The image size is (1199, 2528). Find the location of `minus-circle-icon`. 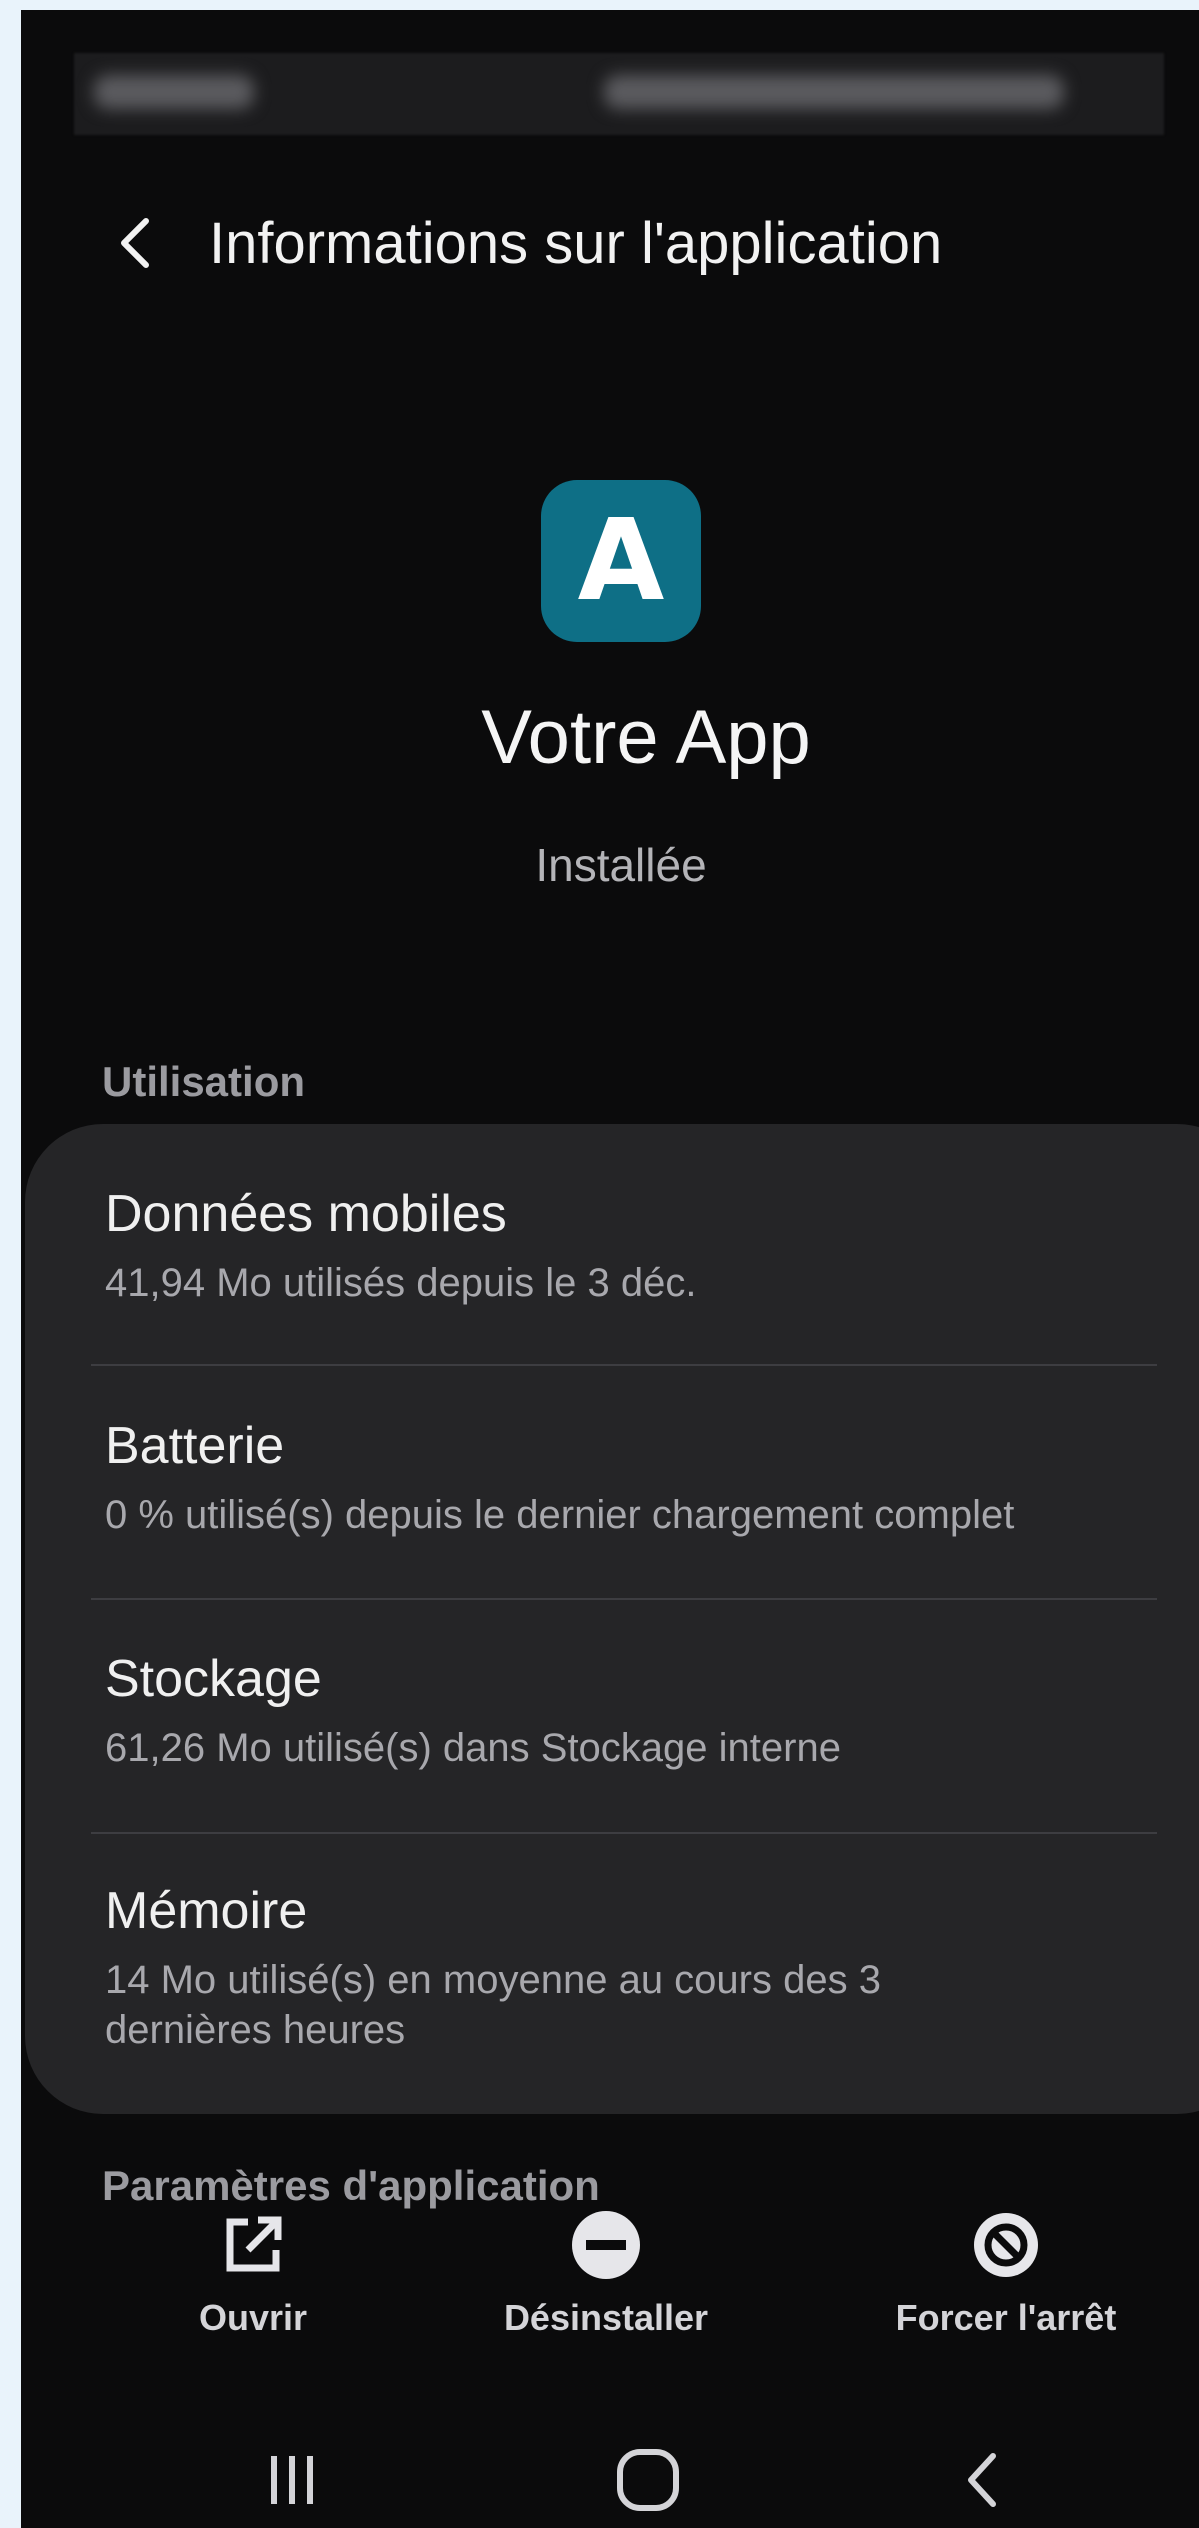

minus-circle-icon is located at coordinates (606, 2245).